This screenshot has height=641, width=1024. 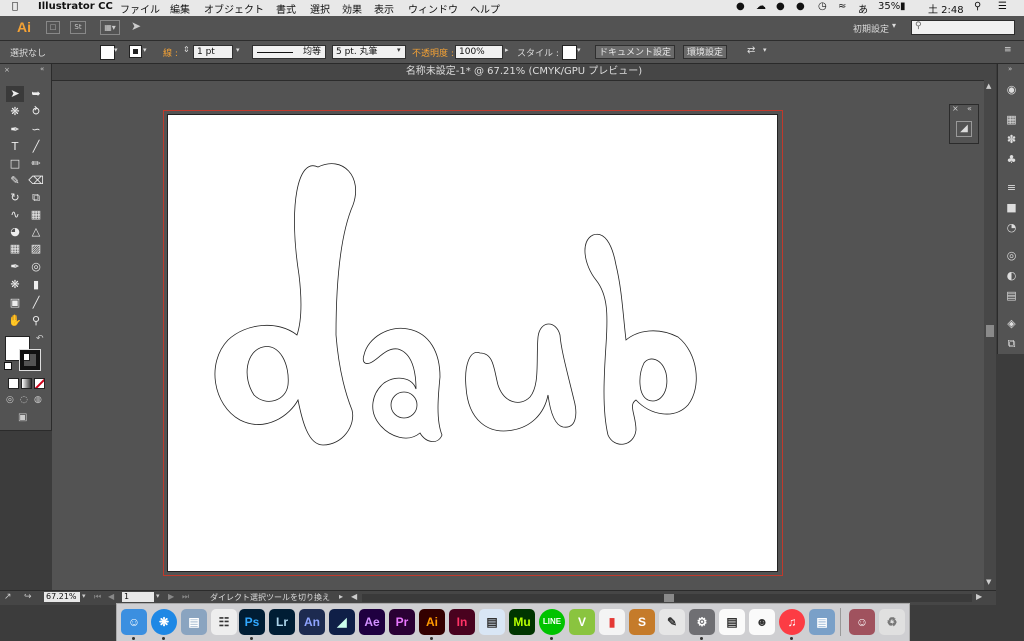 What do you see at coordinates (164, 622) in the screenshot?
I see `safari-icon: ❋` at bounding box center [164, 622].